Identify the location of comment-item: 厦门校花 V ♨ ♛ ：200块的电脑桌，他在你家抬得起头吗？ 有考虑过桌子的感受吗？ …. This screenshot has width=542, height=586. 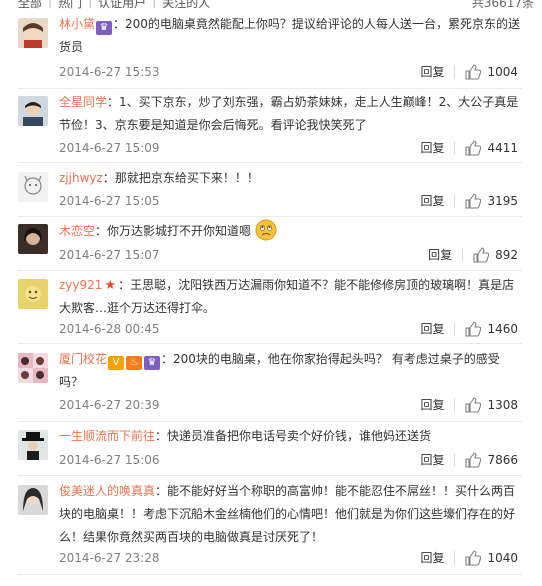
(271, 387).